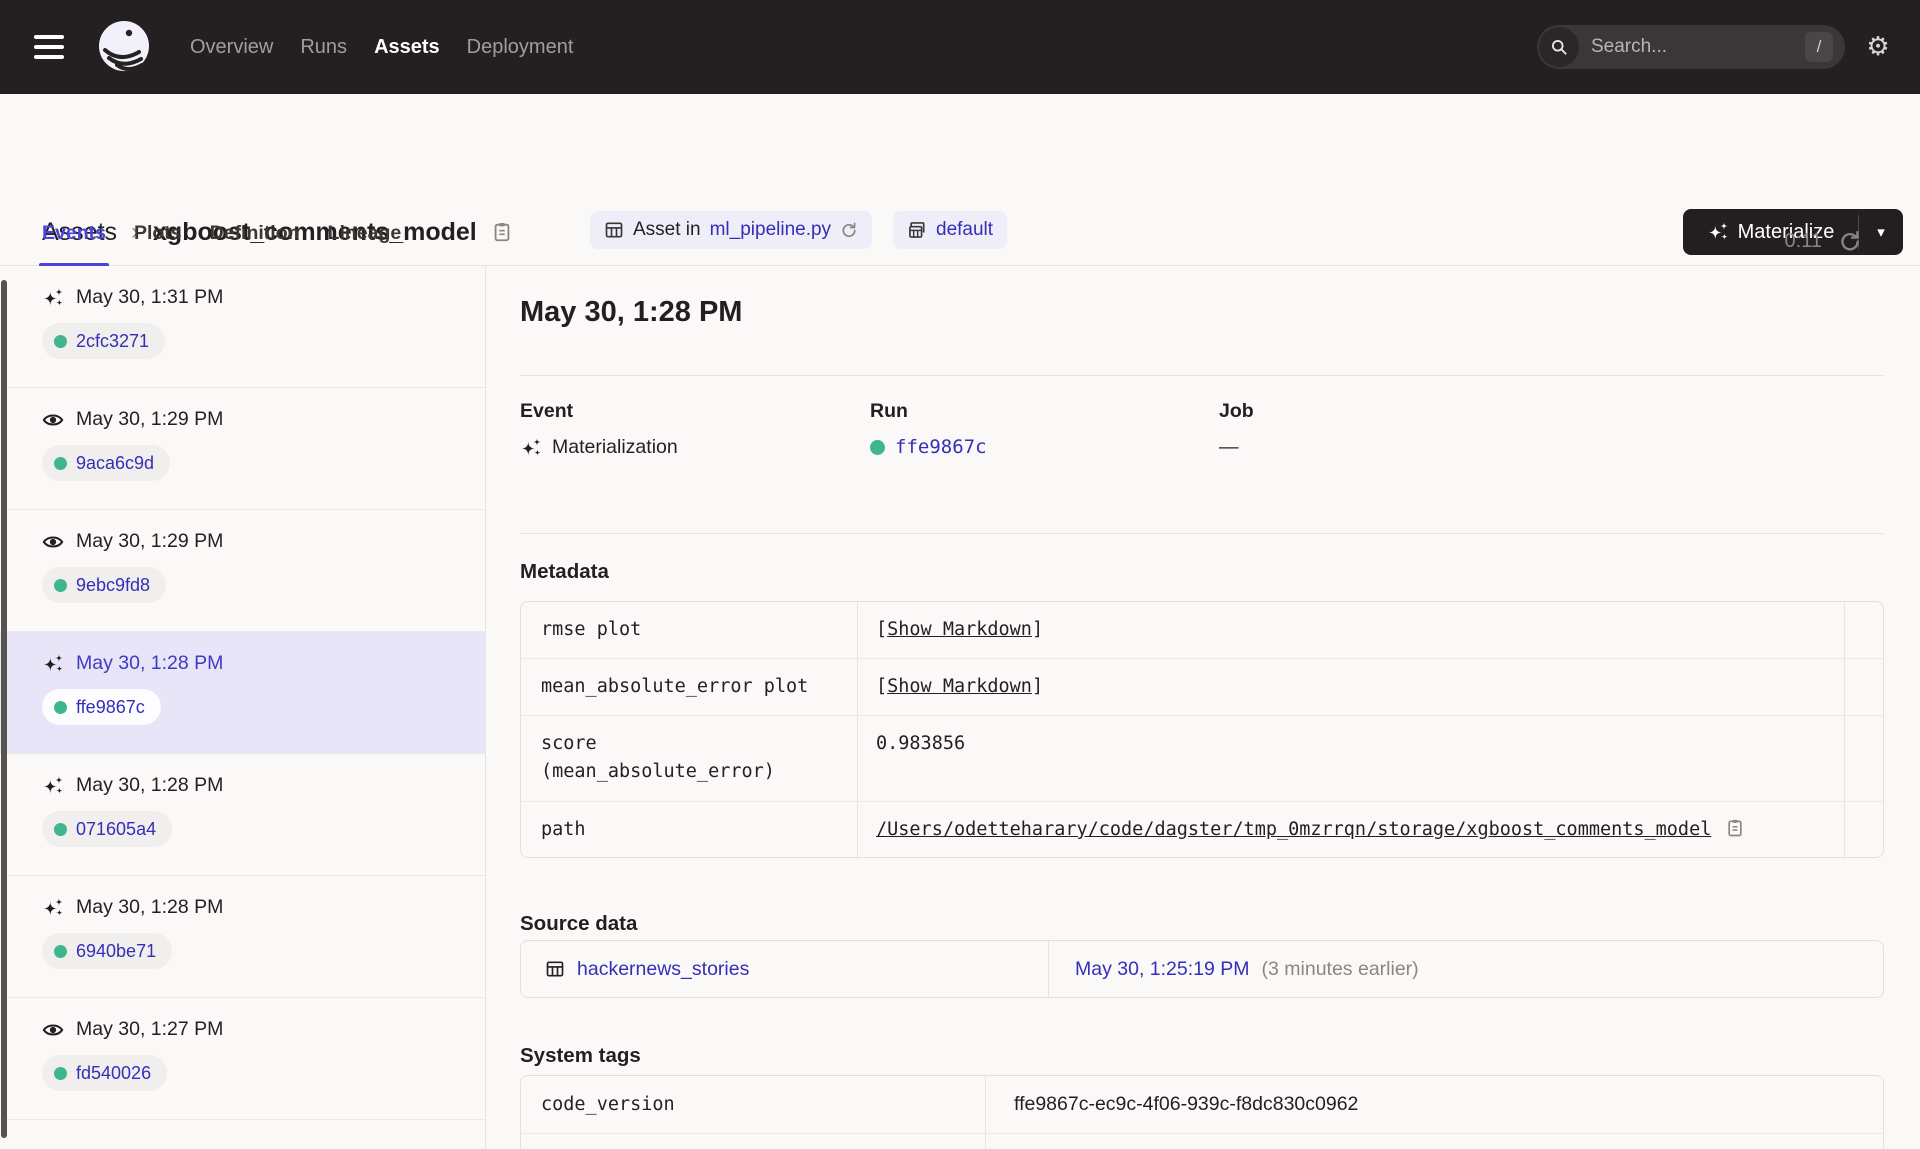  Describe the element at coordinates (407, 47) in the screenshot. I see `nav-item-assets: Assets` at that location.